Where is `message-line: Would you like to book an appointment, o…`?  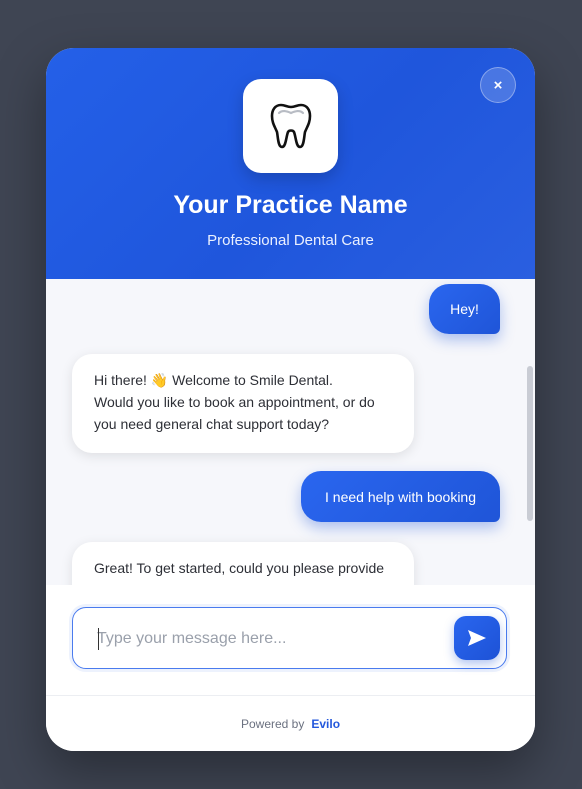 message-line: Would you like to book an appointment, o… is located at coordinates (234, 402).